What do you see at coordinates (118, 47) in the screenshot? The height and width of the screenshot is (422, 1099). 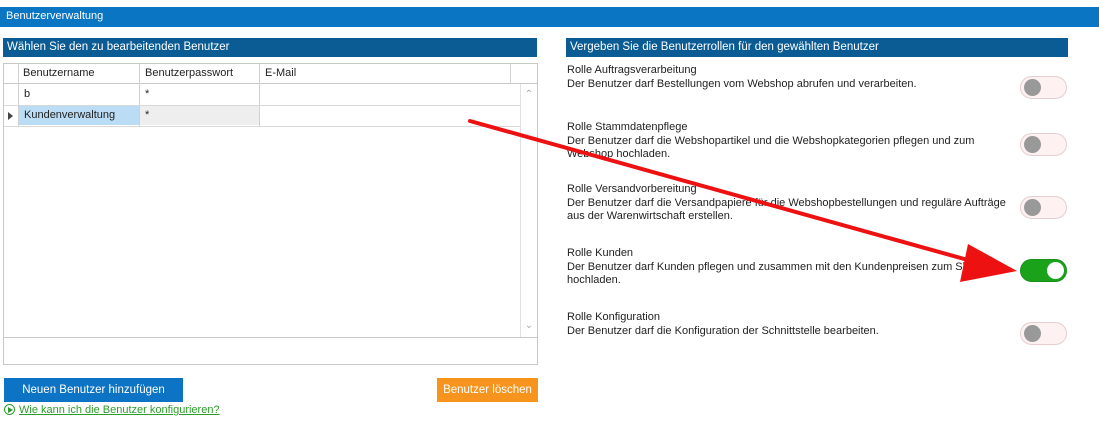 I see `users-panel-title: Wählen Sie den zu bearbeitenden Benutzer` at bounding box center [118, 47].